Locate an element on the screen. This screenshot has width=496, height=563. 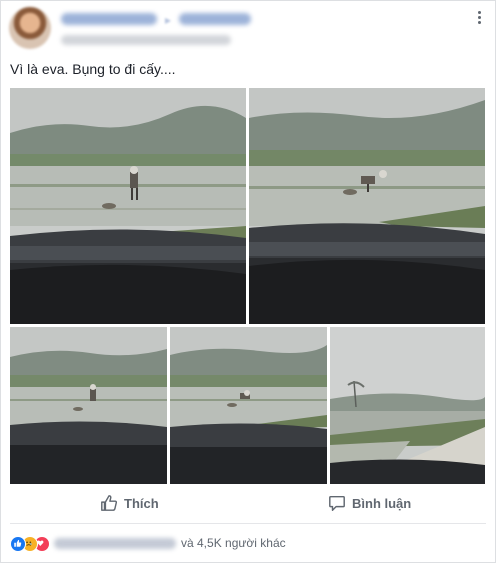
like-icon is located at coordinates (18, 544).